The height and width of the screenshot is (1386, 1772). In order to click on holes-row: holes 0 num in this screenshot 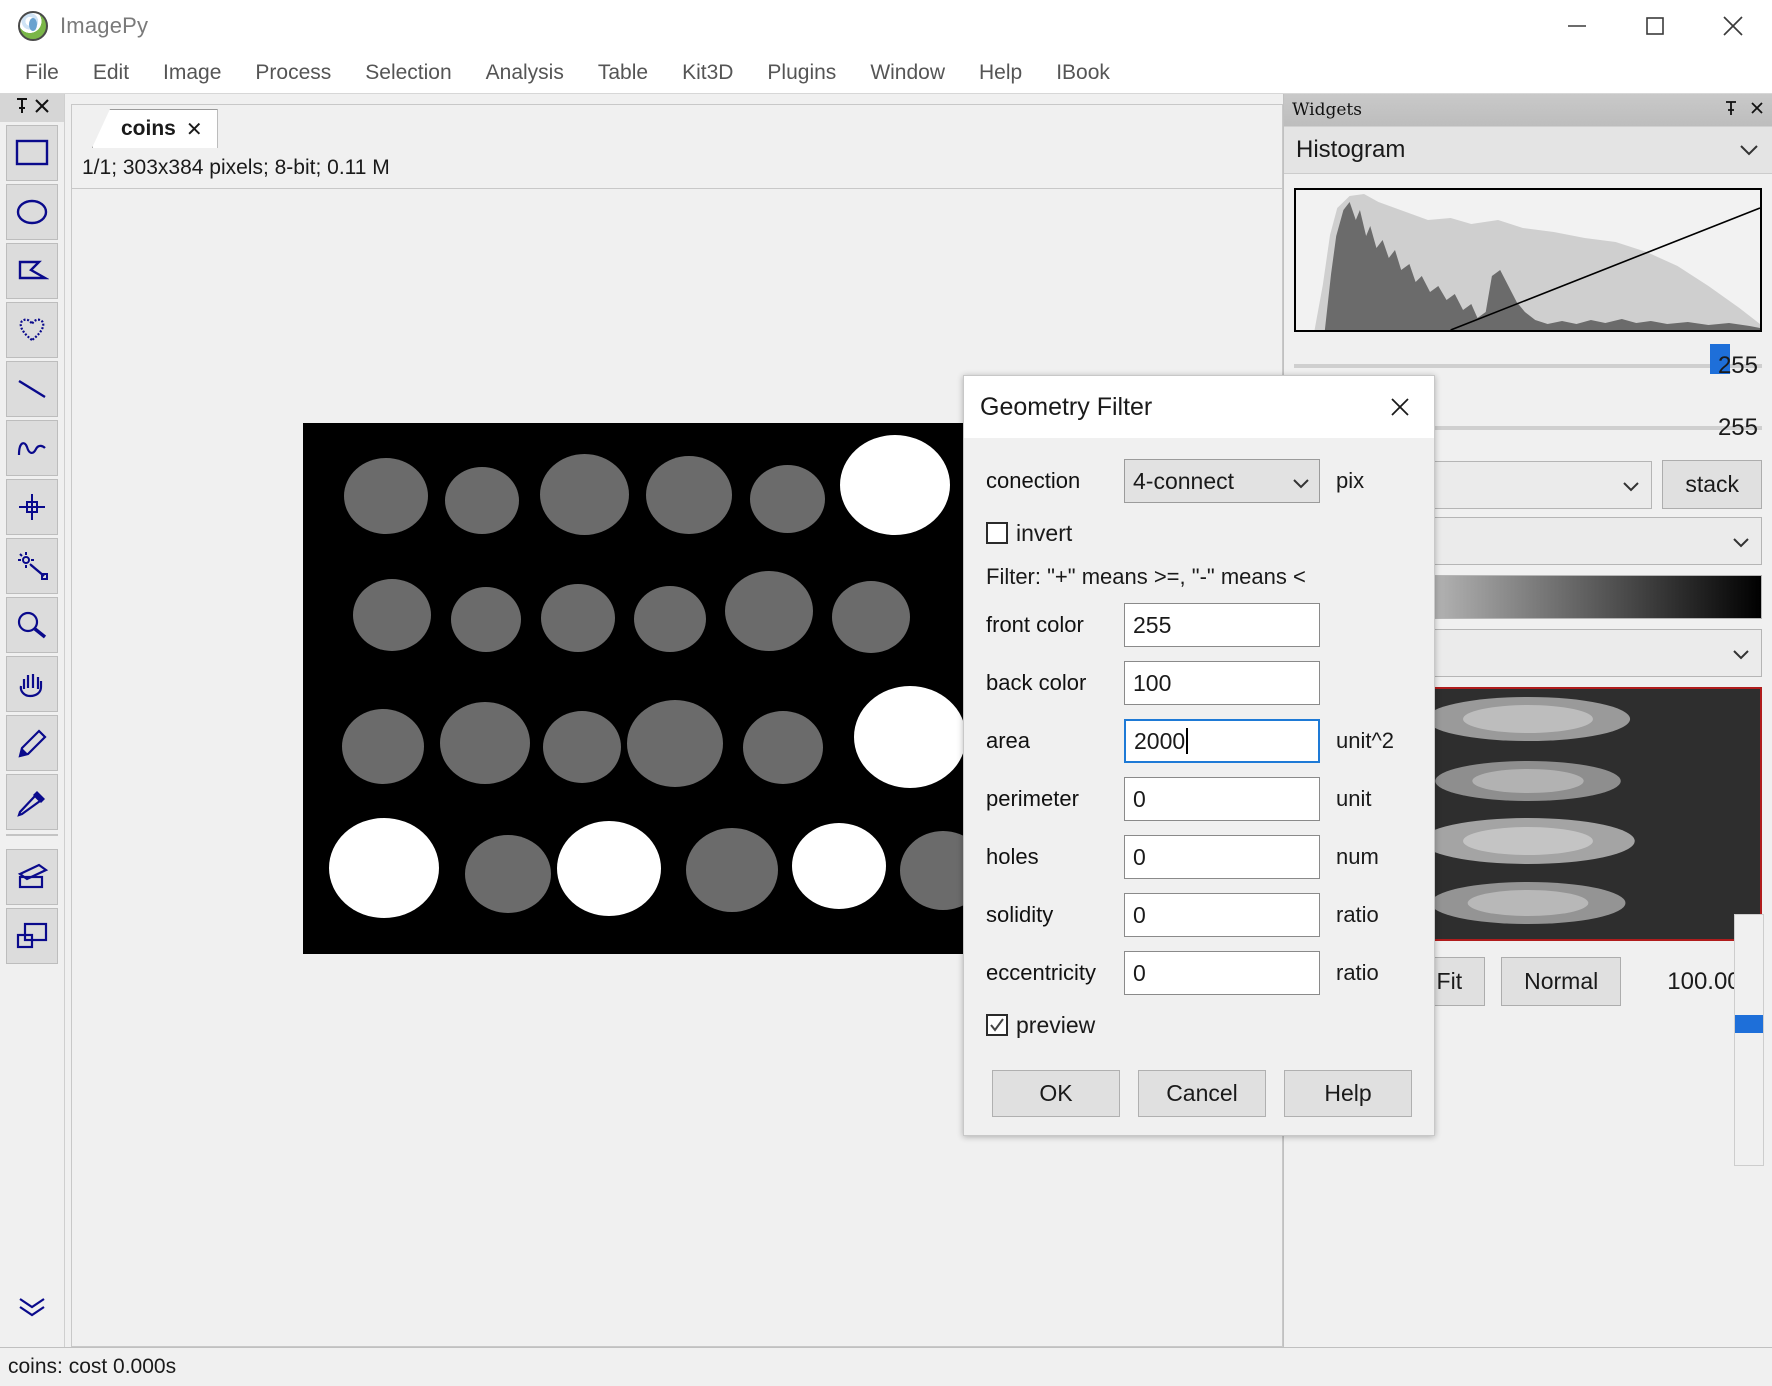, I will do `click(1199, 857)`.